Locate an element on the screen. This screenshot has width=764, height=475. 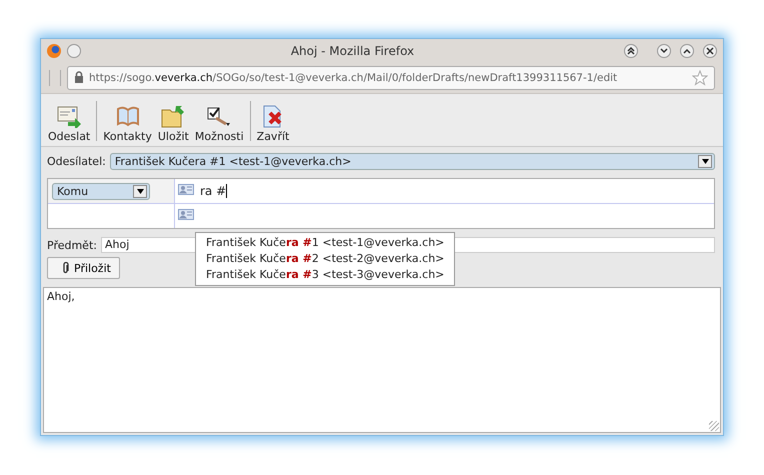
address-bar: https://sogo.veverka.ch/SOGo/so/test-1@veverka.ch/Mail/0/folderDrafts/newDraft1399311567-1/edit is located at coordinates (391, 78).